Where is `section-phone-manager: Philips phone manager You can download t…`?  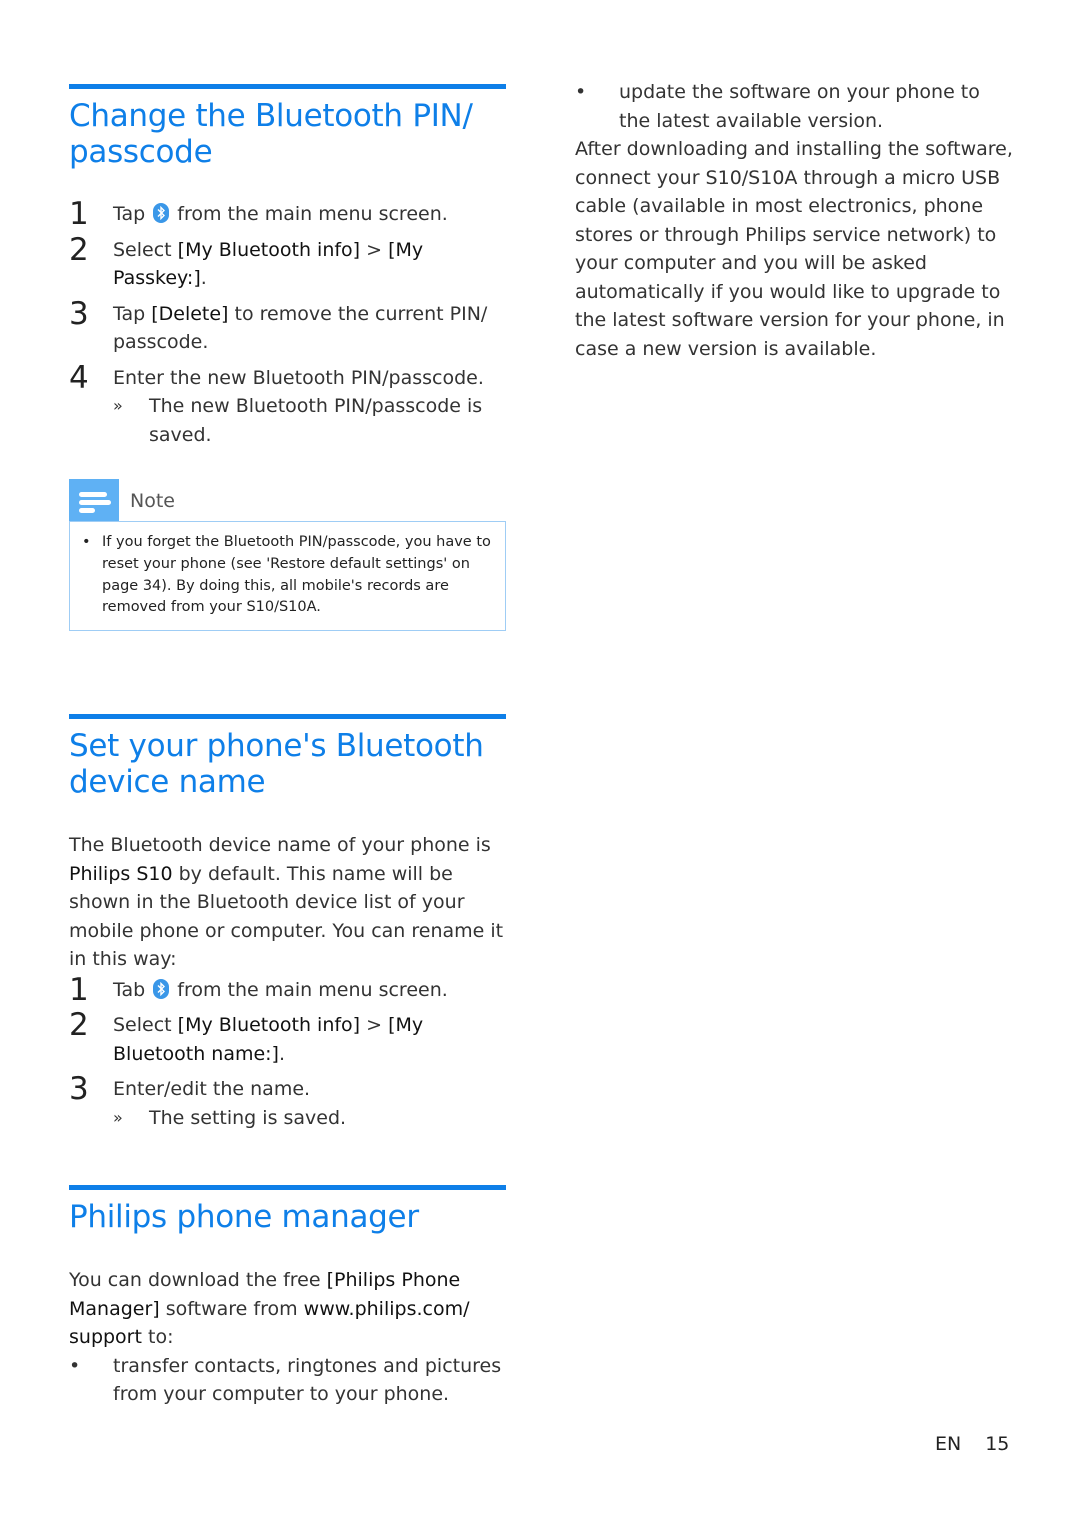
section-phone-manager: Philips phone manager You can download t… is located at coordinates (287, 1297).